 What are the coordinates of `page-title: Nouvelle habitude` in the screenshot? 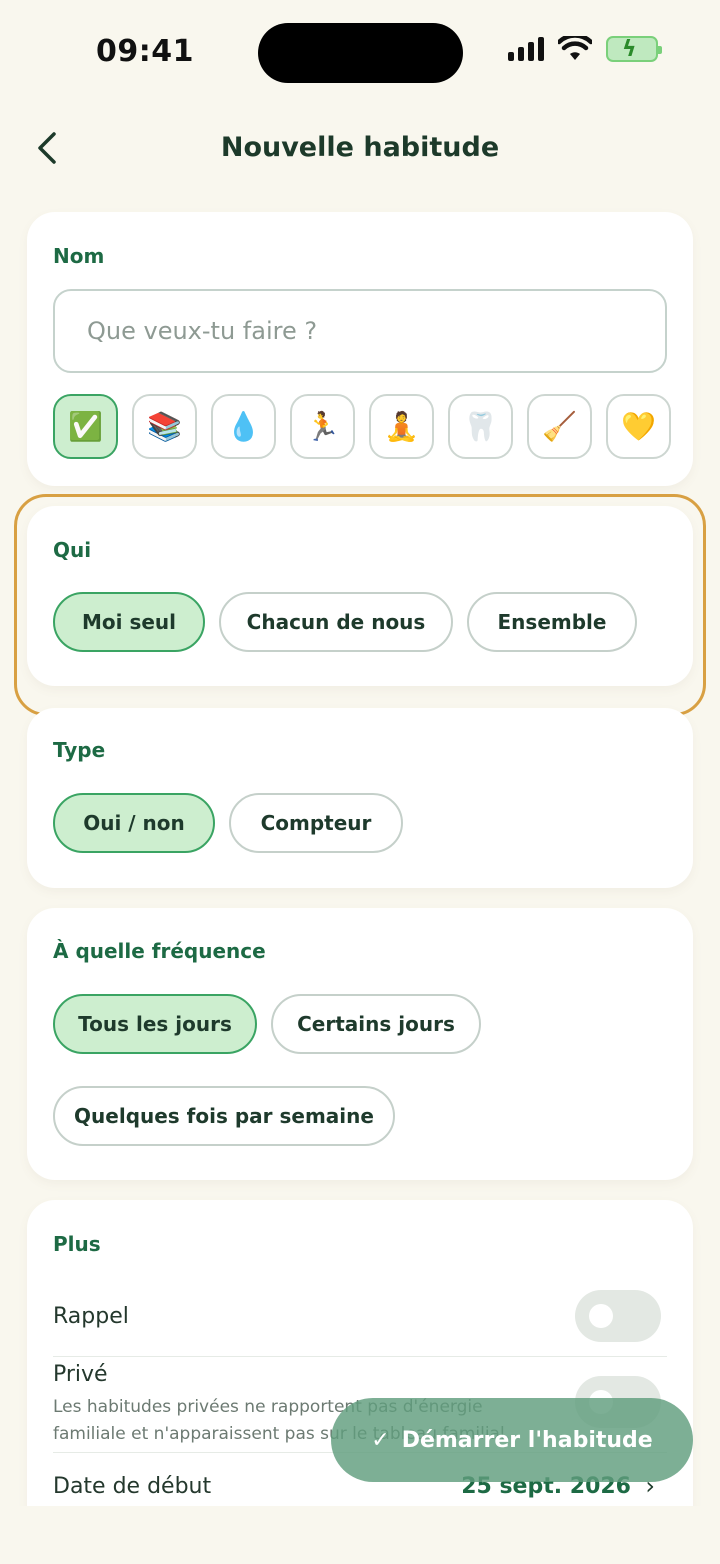 It's located at (360, 147).